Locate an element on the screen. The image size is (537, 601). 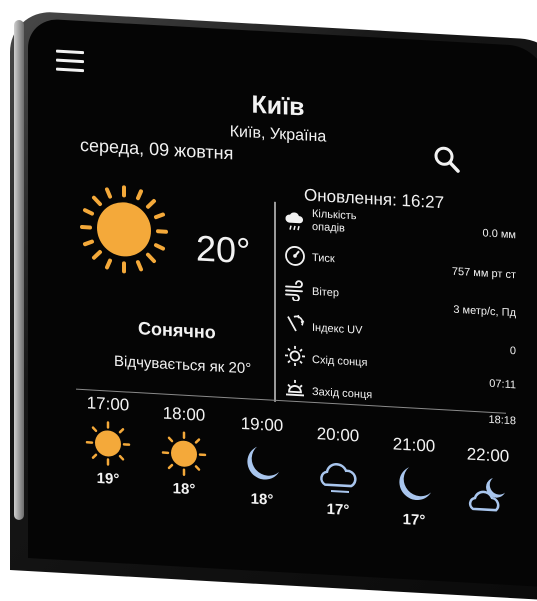
hourly-item: 18:00 18° is located at coordinates (184, 451).